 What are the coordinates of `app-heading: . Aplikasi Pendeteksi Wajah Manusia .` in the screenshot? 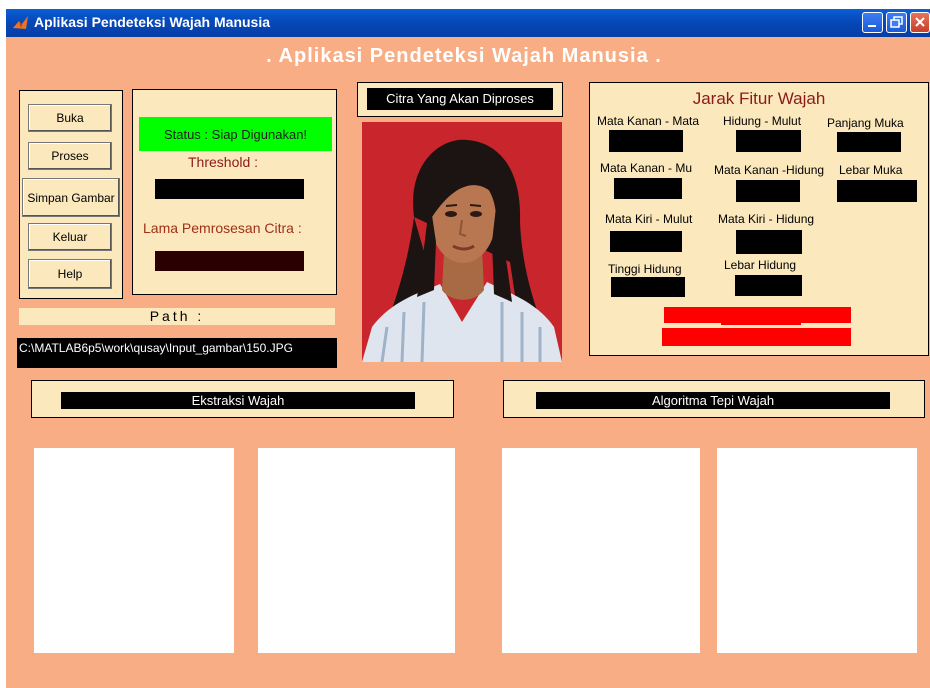 It's located at (464, 56).